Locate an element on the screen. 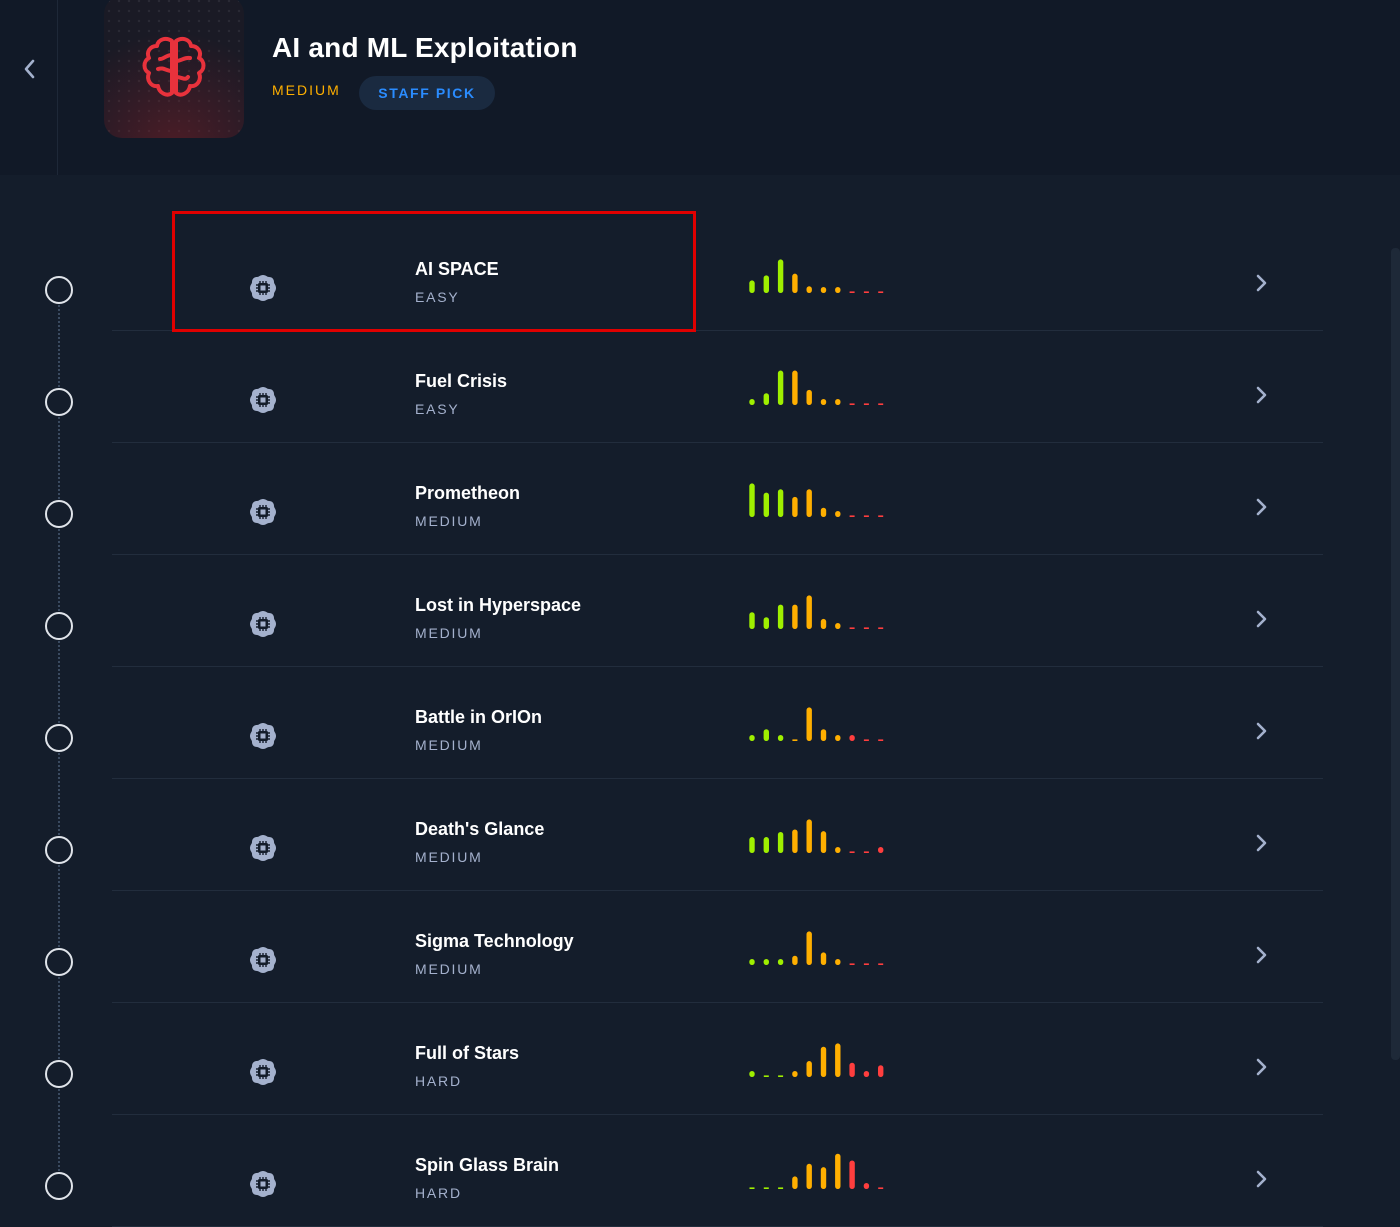 Image resolution: width=1400 pixels, height=1227 pixels. back-button is located at coordinates (29, 87).